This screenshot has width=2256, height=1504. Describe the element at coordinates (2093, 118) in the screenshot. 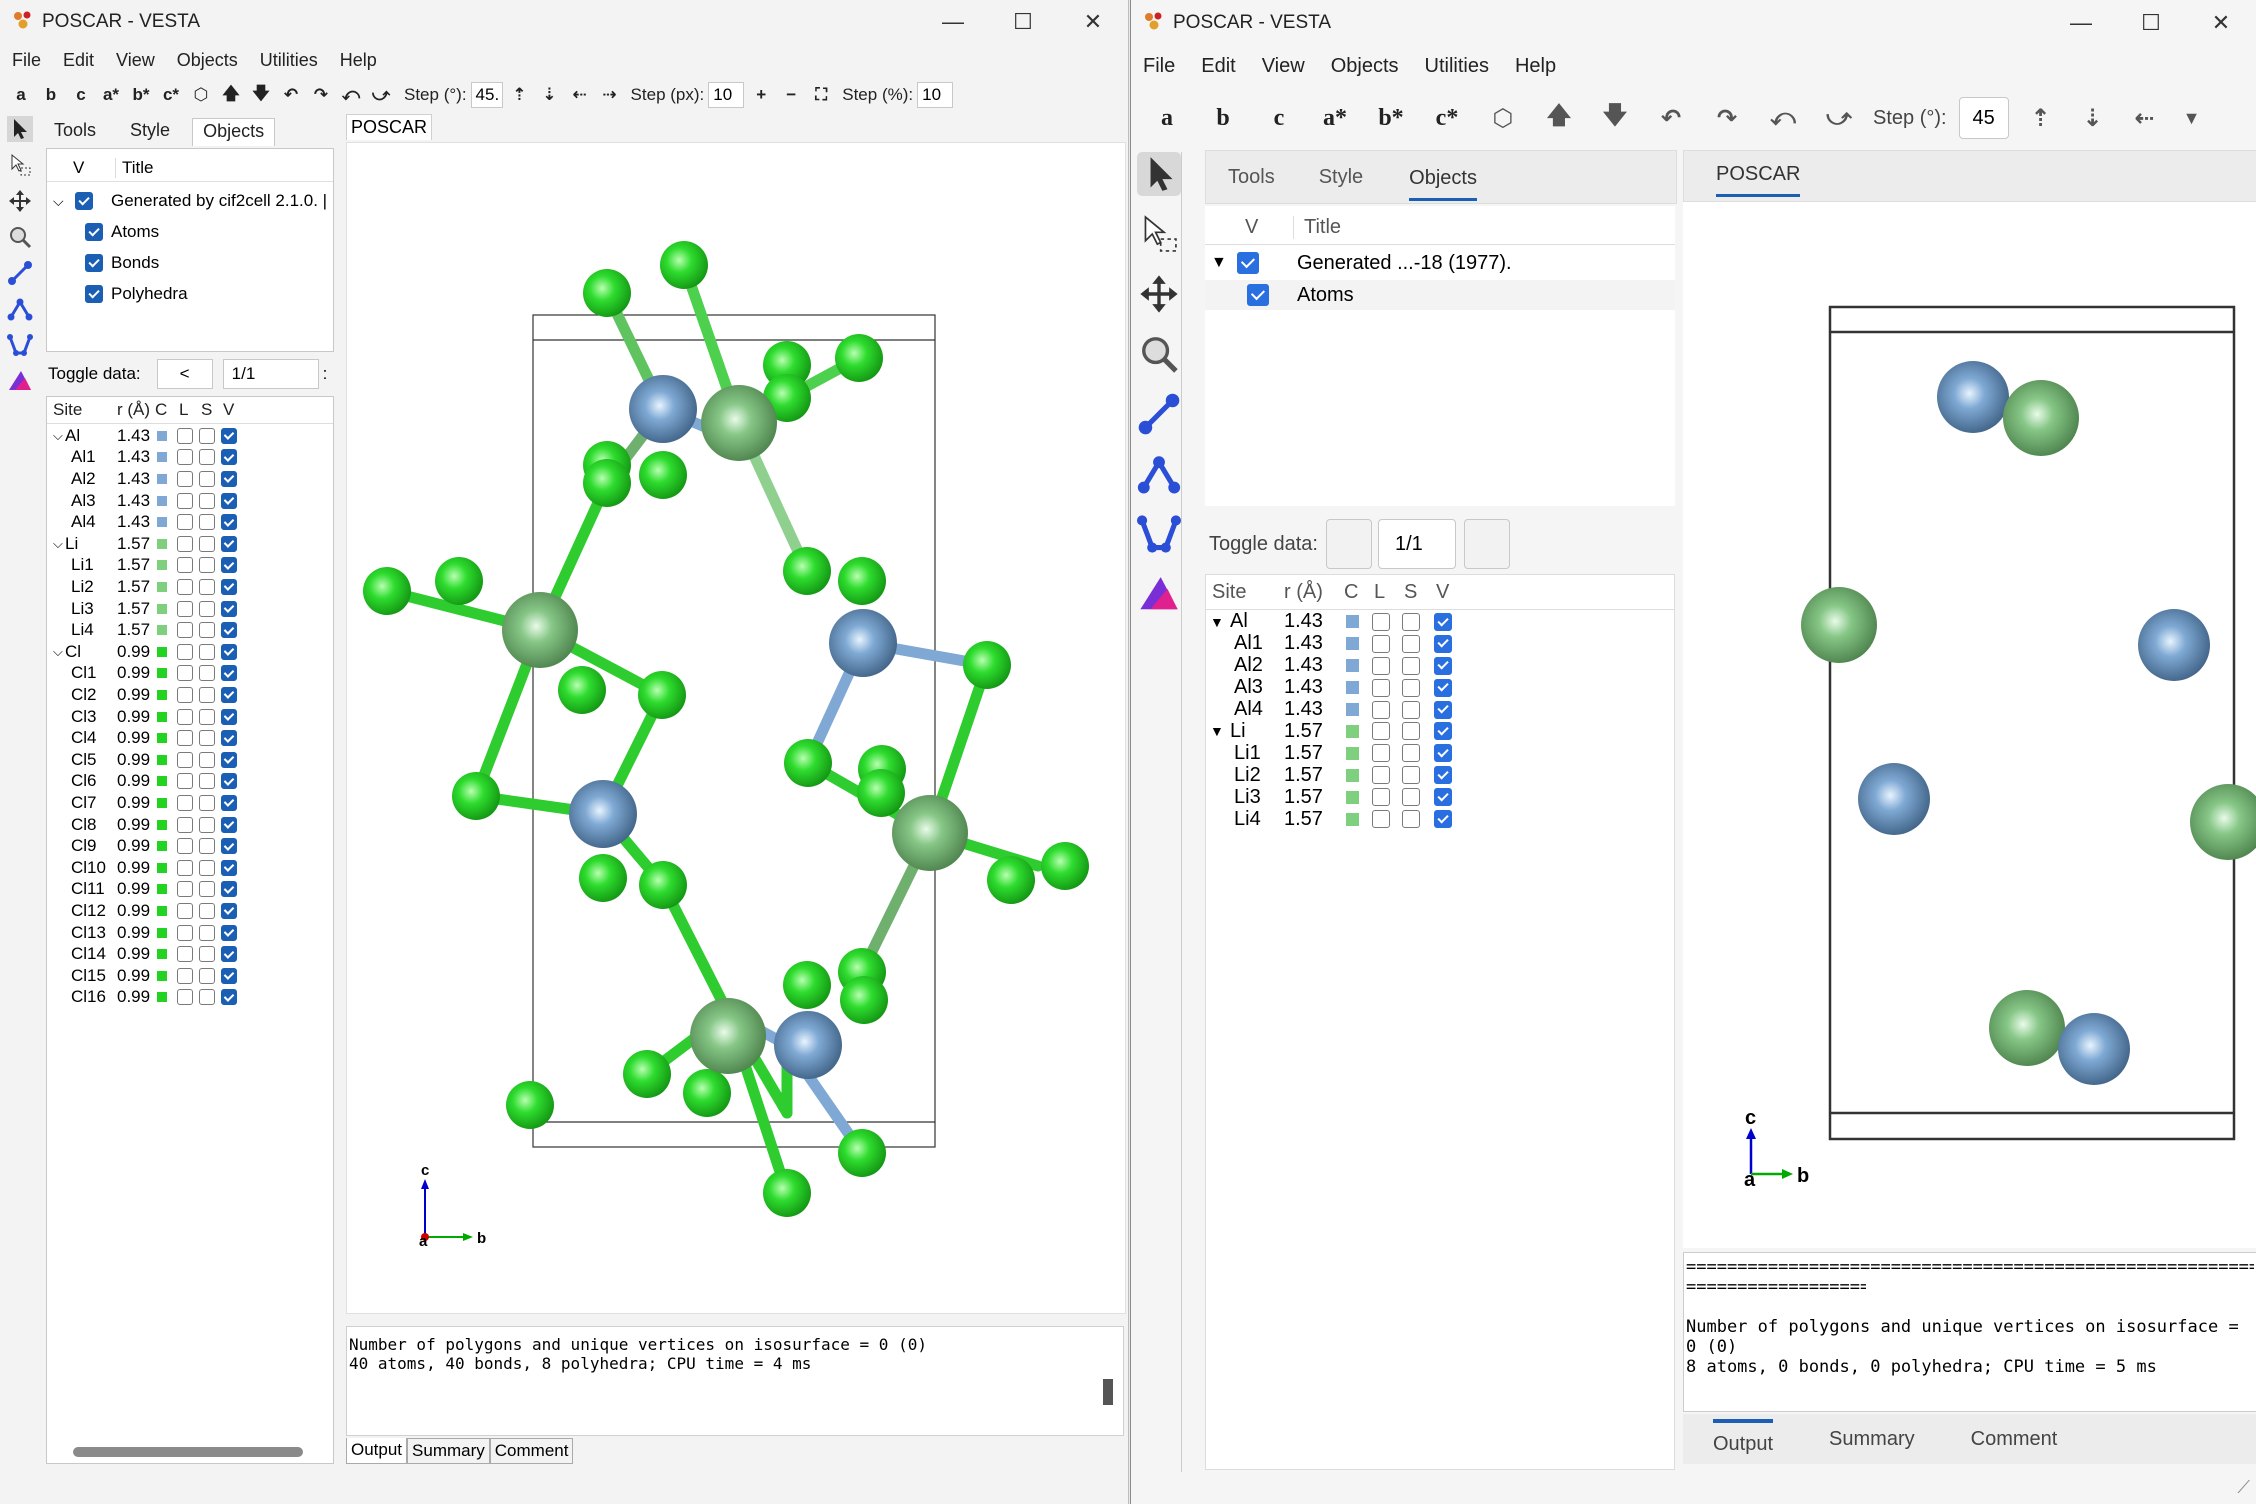

I see `move-down-icon: ⇣` at that location.